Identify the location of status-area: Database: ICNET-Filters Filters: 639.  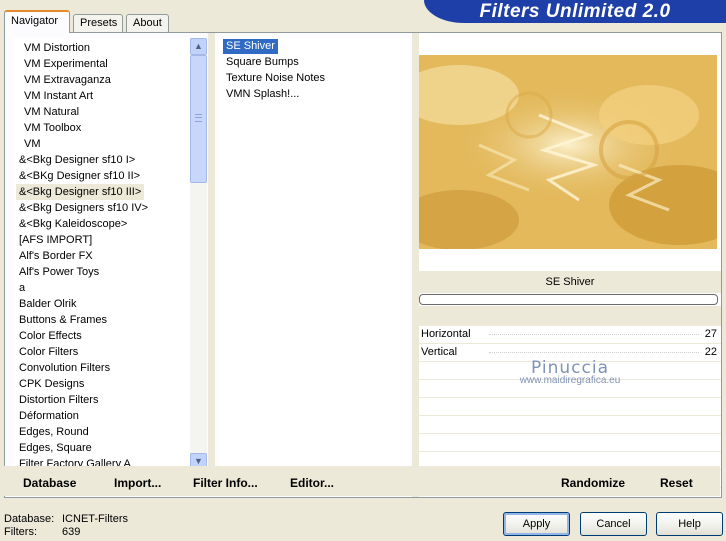
(66, 526).